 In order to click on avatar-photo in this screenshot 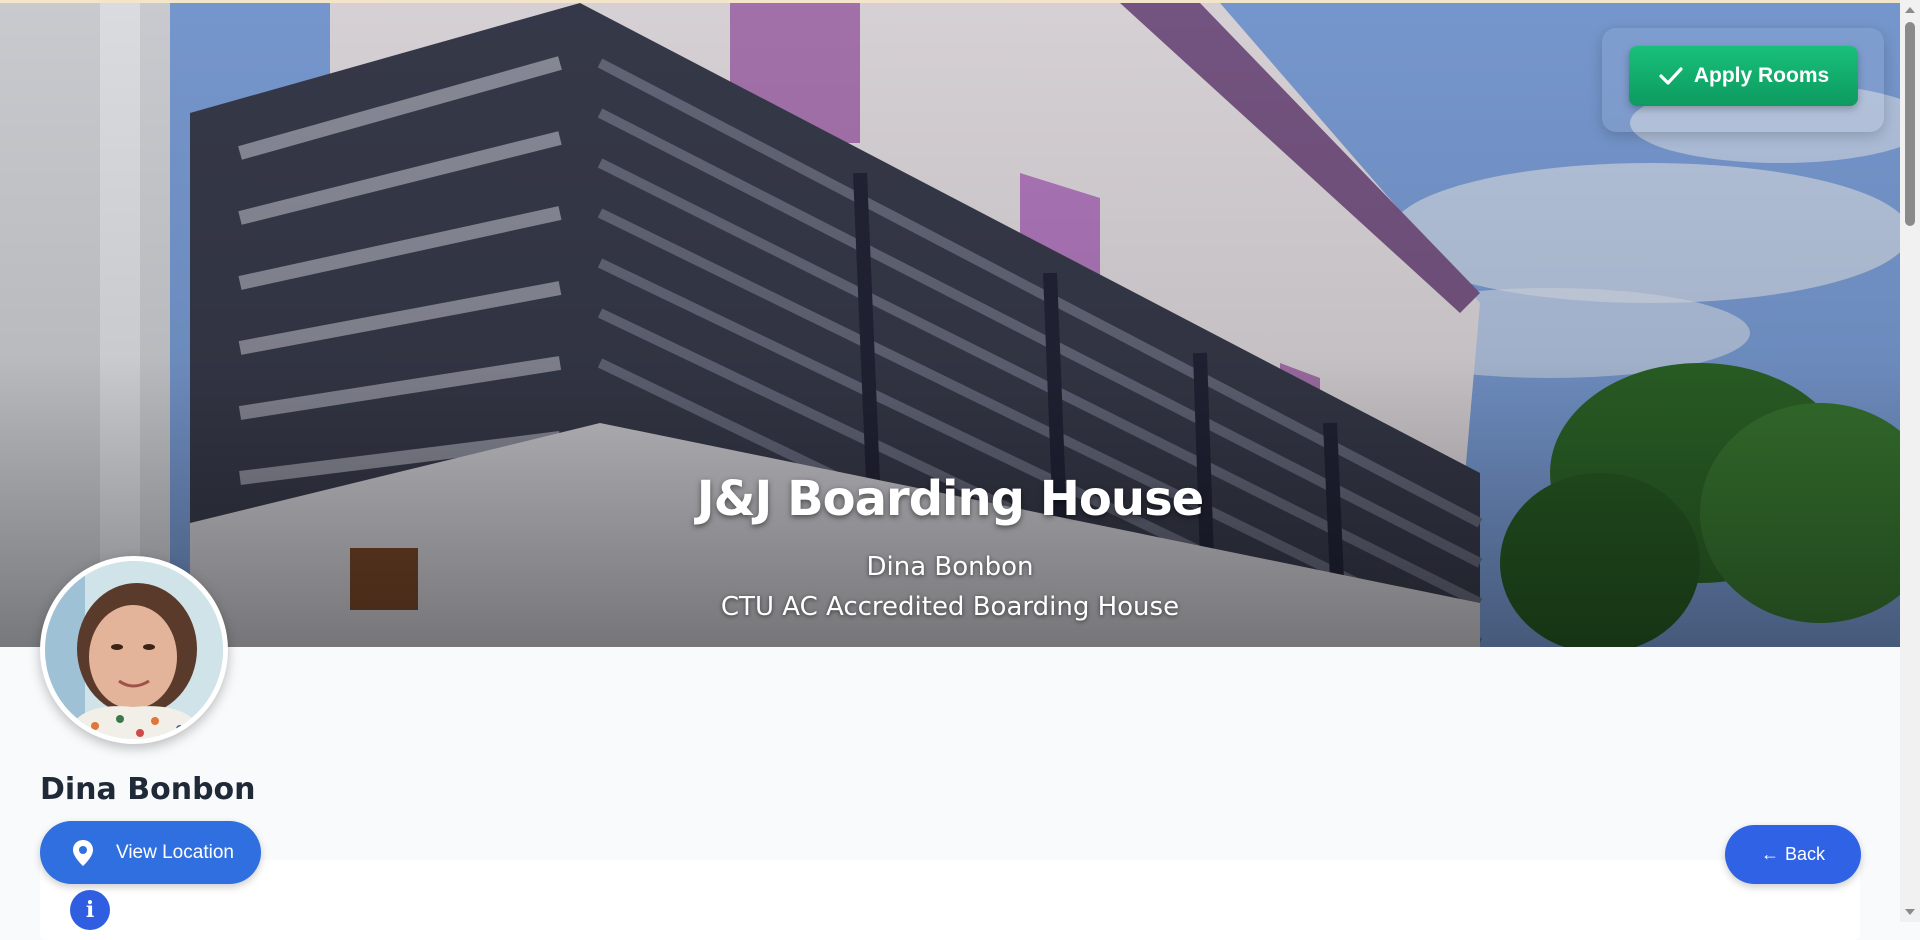, I will do `click(134, 650)`.